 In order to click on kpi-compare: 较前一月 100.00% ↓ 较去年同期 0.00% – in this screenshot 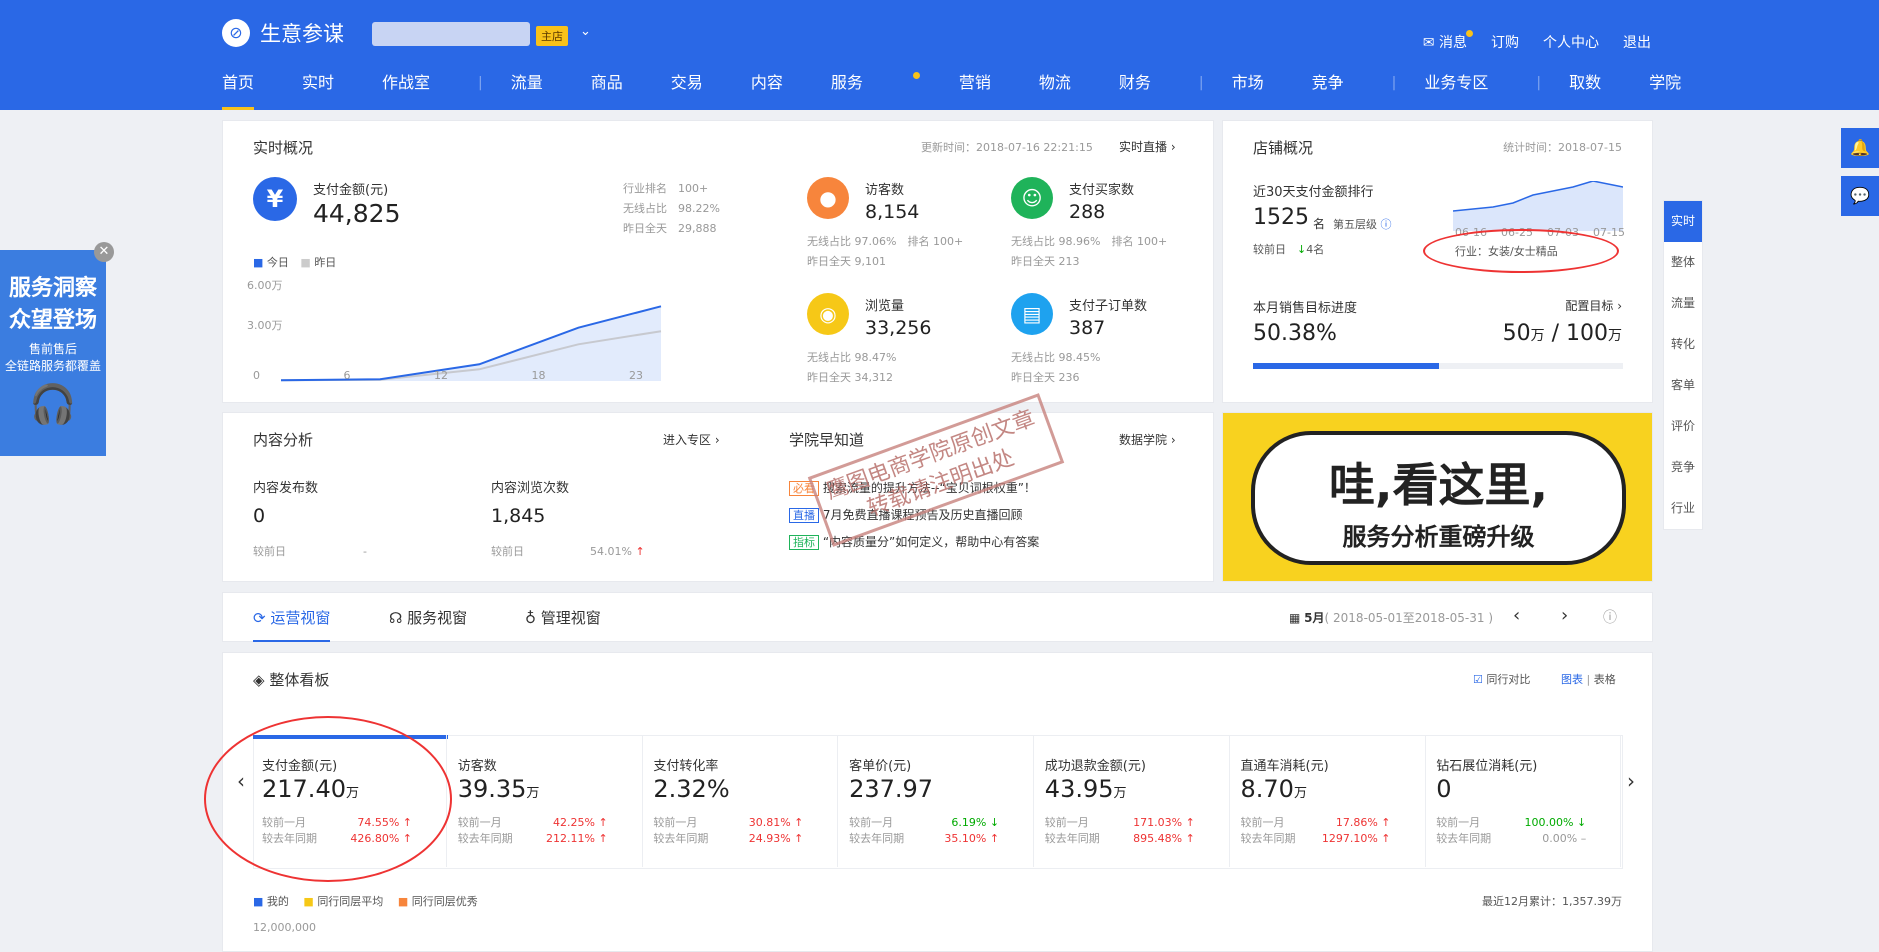, I will do `click(1511, 830)`.